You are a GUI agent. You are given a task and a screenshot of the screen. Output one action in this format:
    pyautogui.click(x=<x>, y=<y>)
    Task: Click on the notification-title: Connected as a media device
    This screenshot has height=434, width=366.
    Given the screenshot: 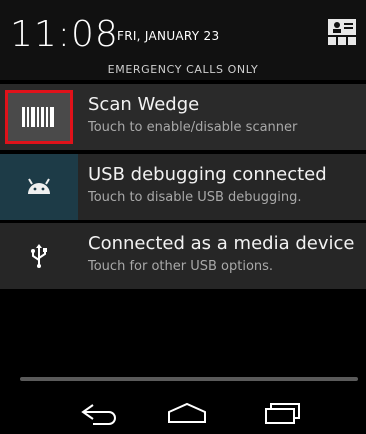 What is the action you would take?
    pyautogui.click(x=221, y=243)
    